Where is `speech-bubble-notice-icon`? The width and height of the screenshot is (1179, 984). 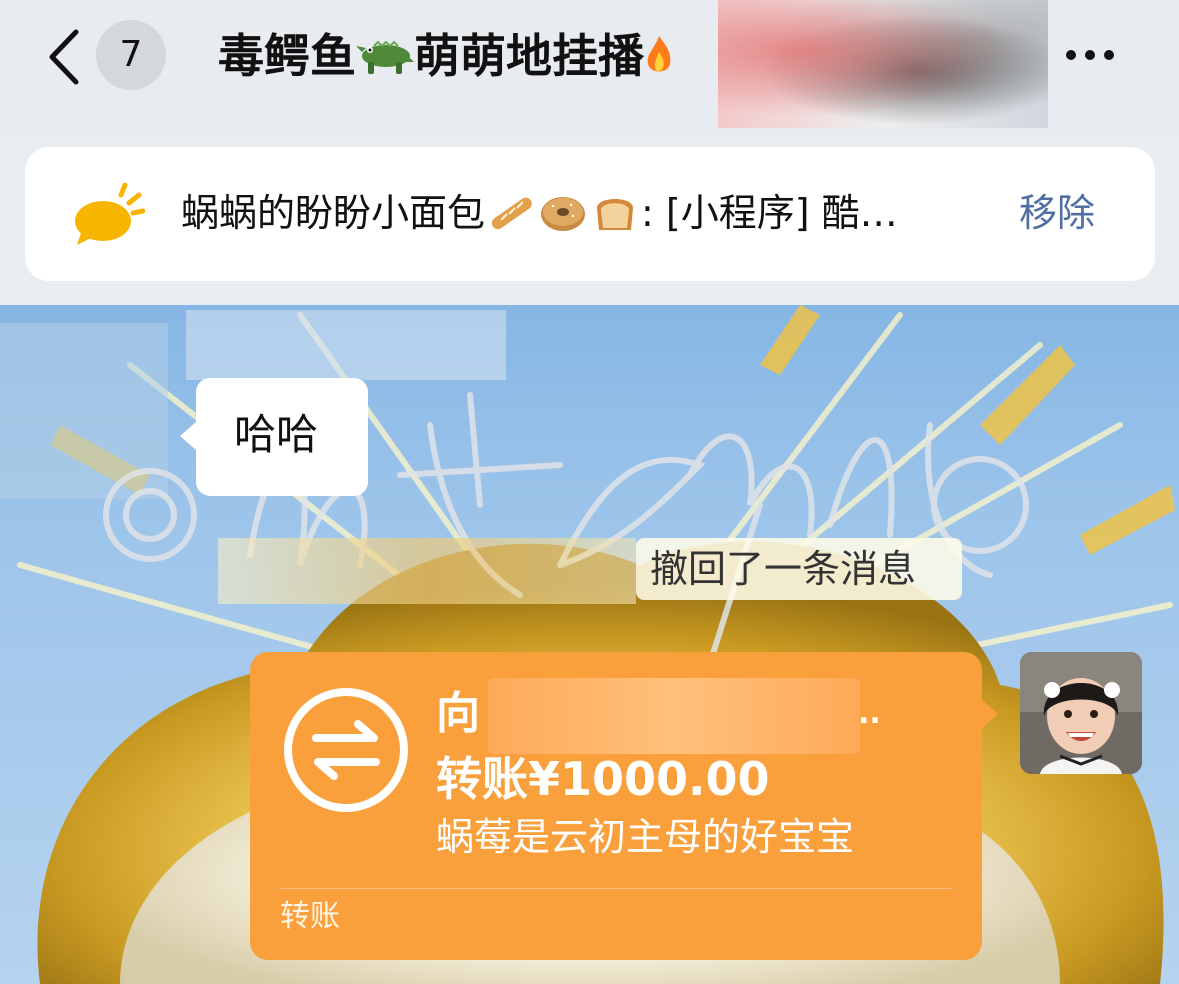
speech-bubble-notice-icon is located at coordinates (110, 214).